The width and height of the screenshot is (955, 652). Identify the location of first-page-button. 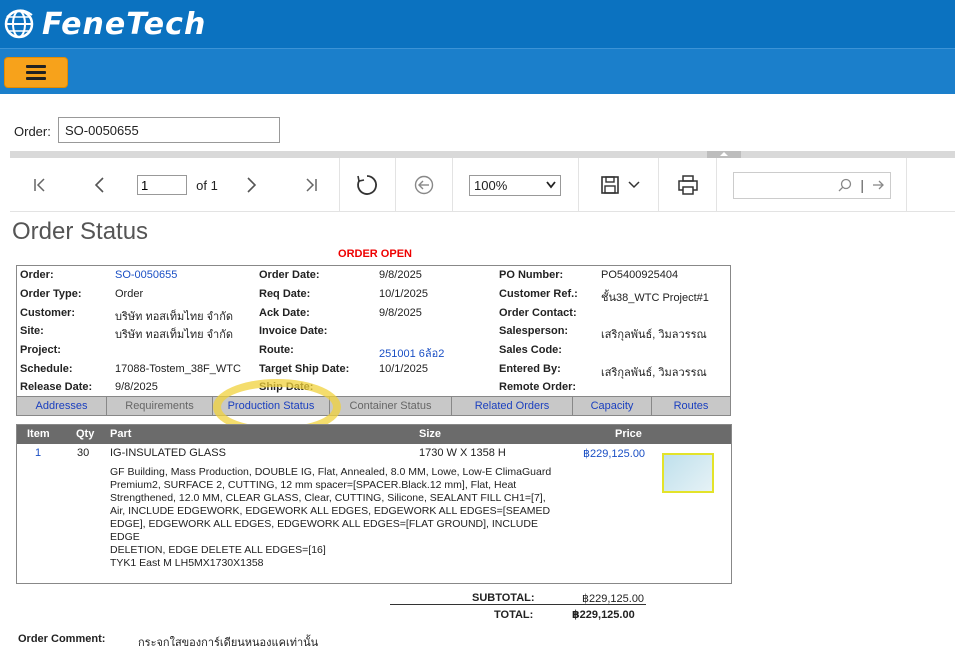
(40, 185).